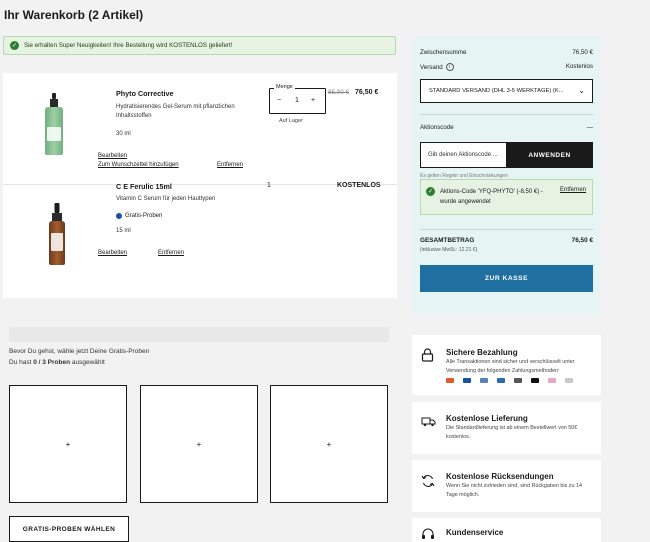 The height and width of the screenshot is (542, 650). Describe the element at coordinates (506, 127) in the screenshot. I see `promo-toggle: Aktionscode —` at that location.